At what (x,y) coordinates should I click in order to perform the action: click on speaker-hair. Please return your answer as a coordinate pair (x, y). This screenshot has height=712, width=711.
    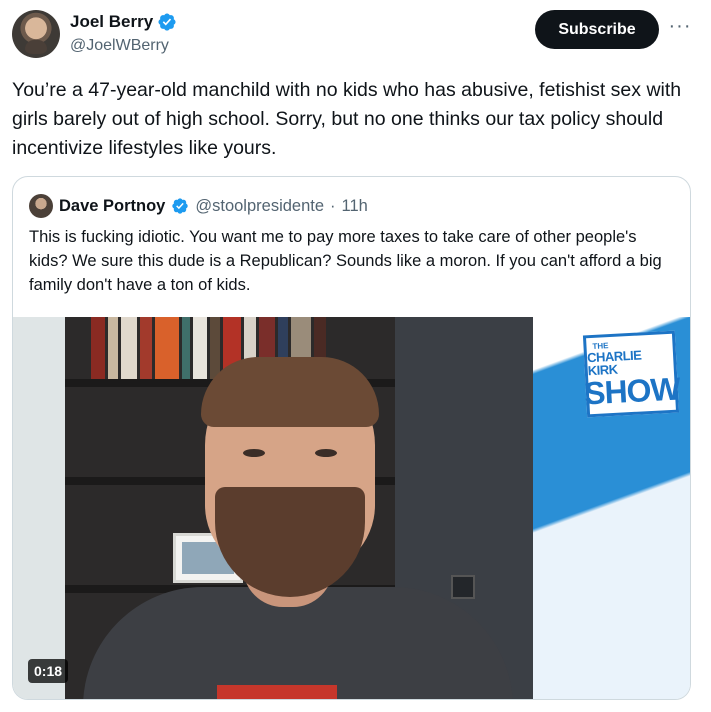
    Looking at the image, I should click on (290, 392).